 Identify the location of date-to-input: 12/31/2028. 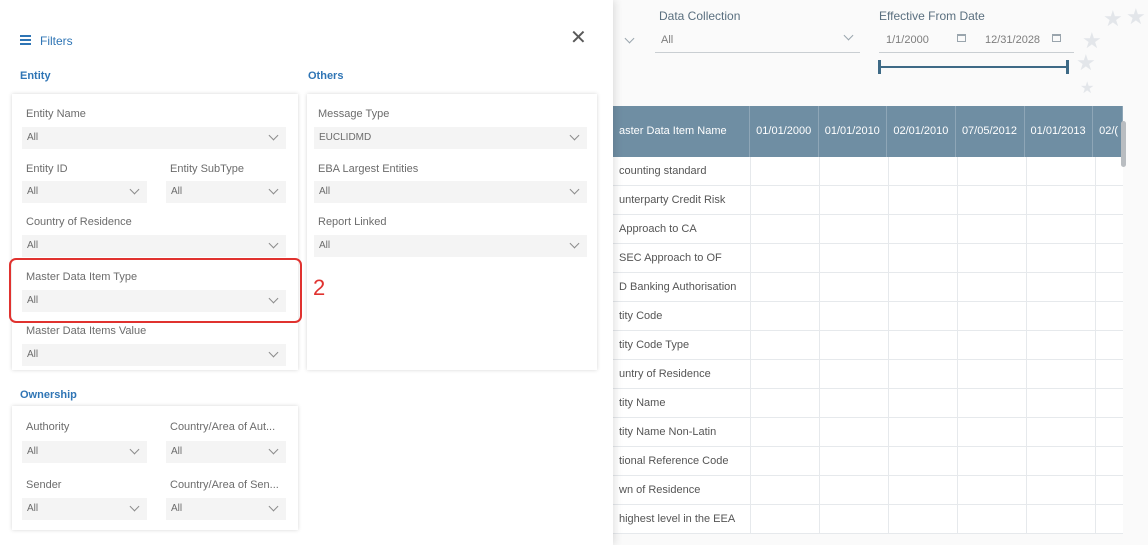
(1012, 40).